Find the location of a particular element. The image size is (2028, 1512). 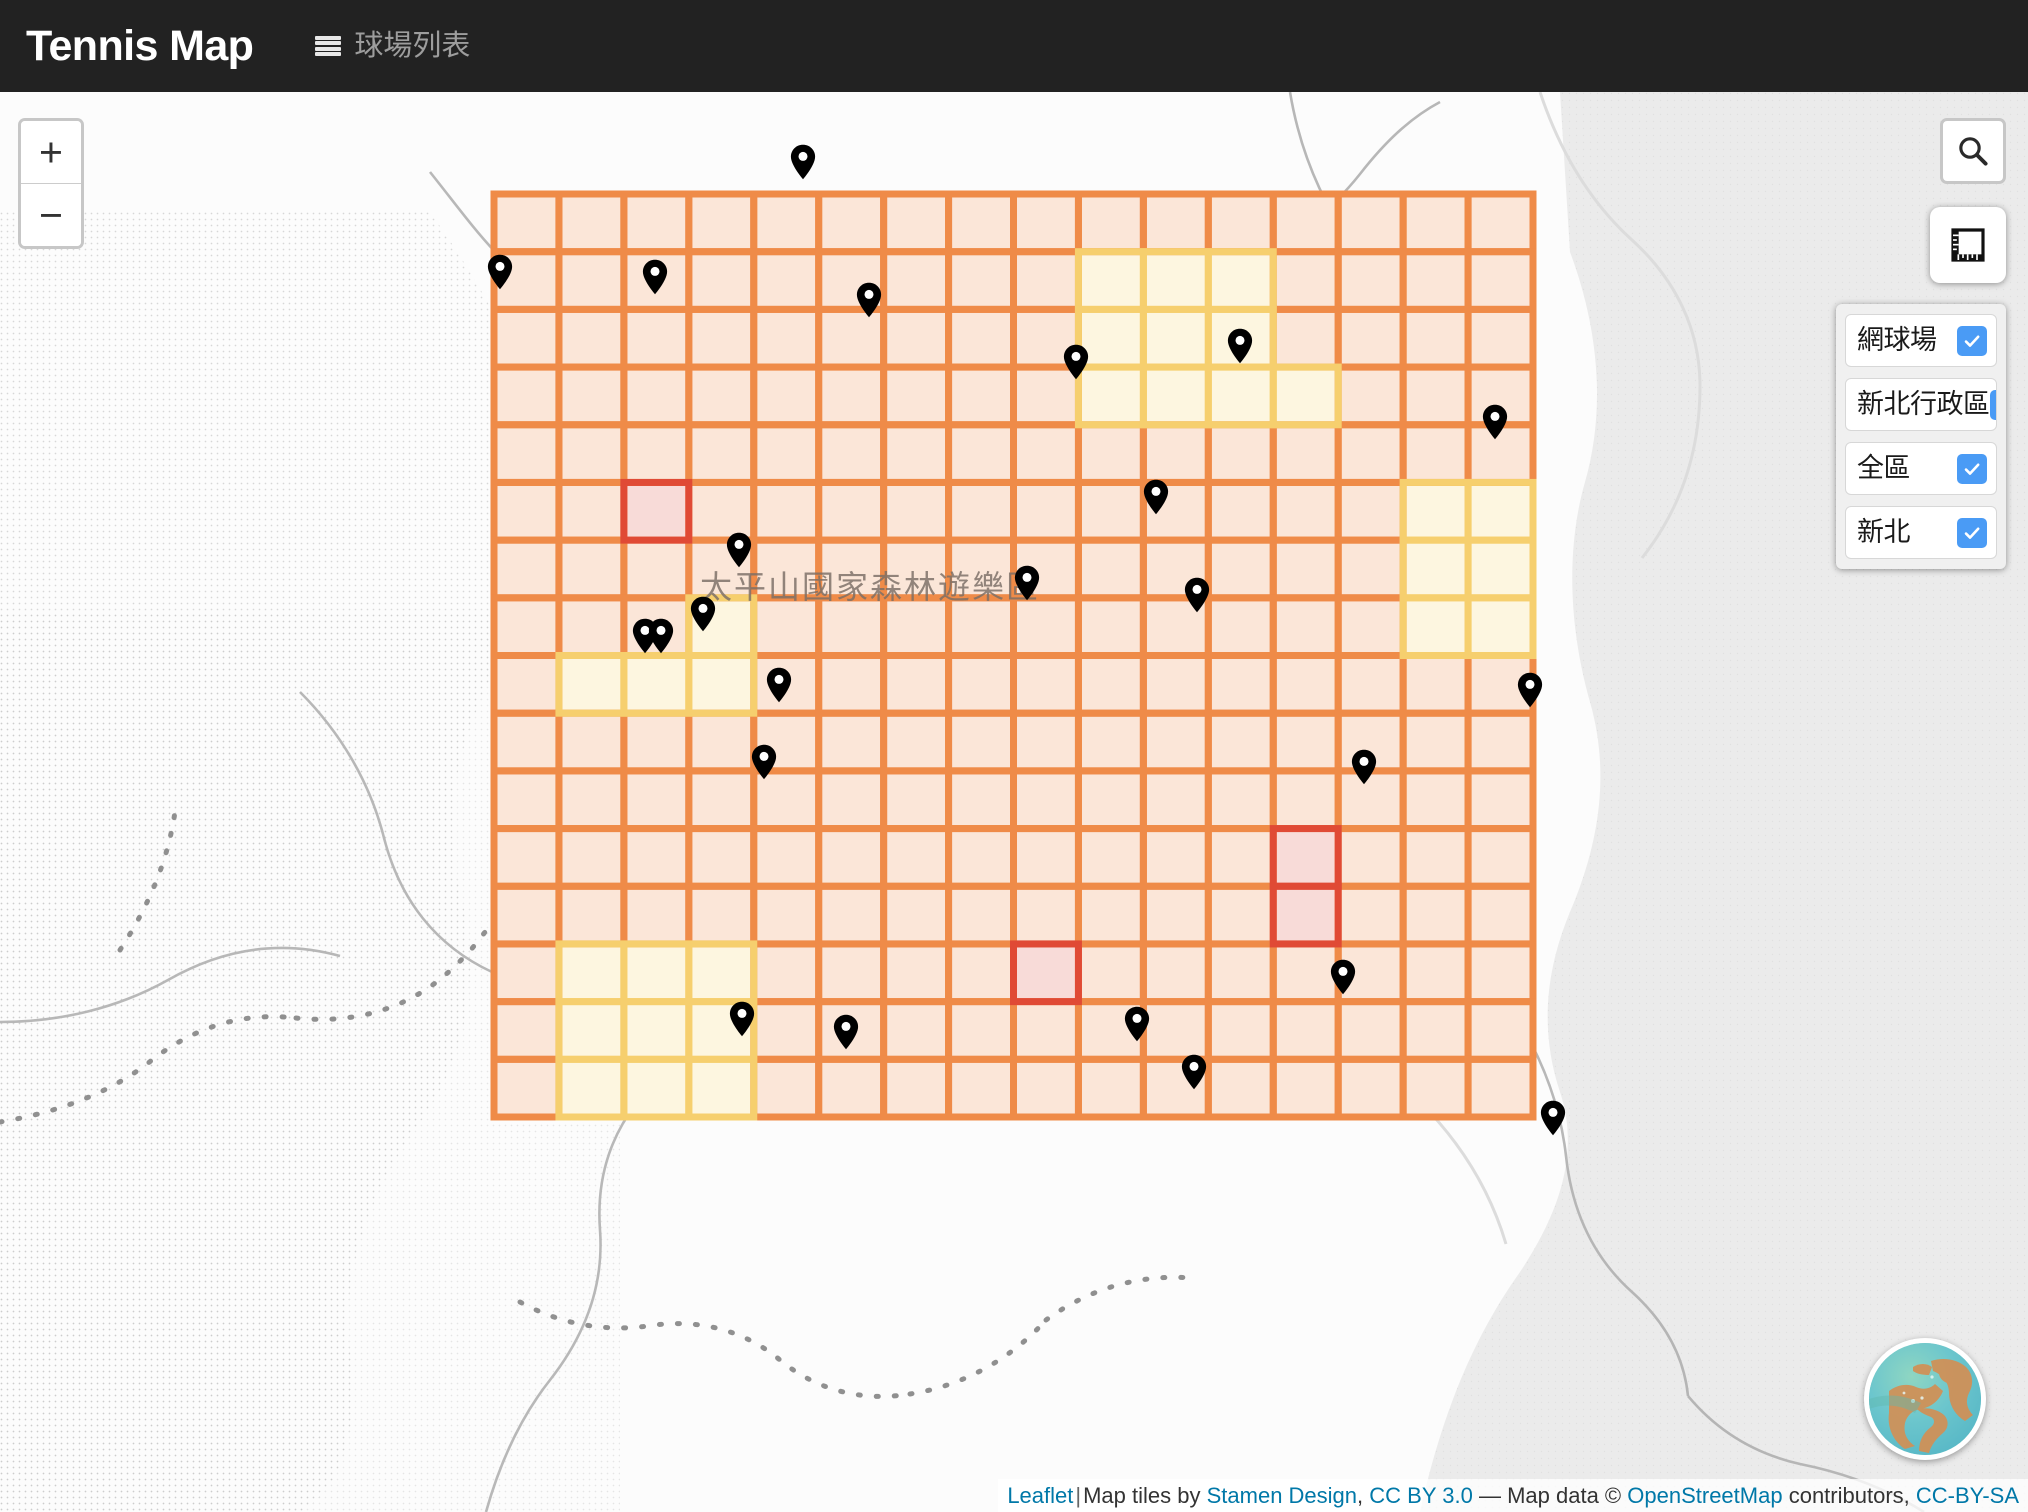

ccby-link: CC BY 3.0 is located at coordinates (1421, 1495).